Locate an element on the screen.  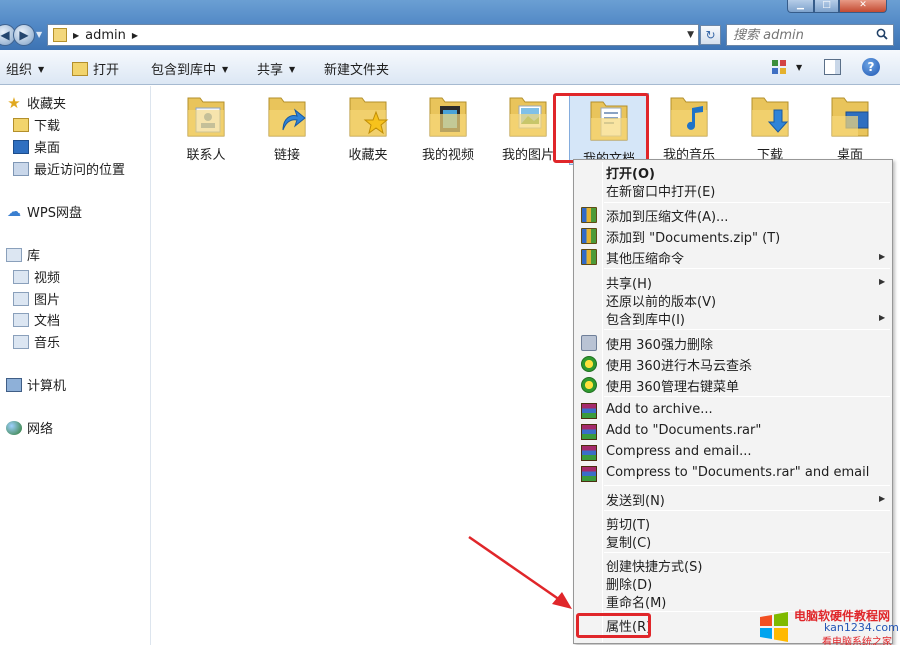
sidebar-item-recent: 最近访问的位置 is located at coordinates (69, 168).